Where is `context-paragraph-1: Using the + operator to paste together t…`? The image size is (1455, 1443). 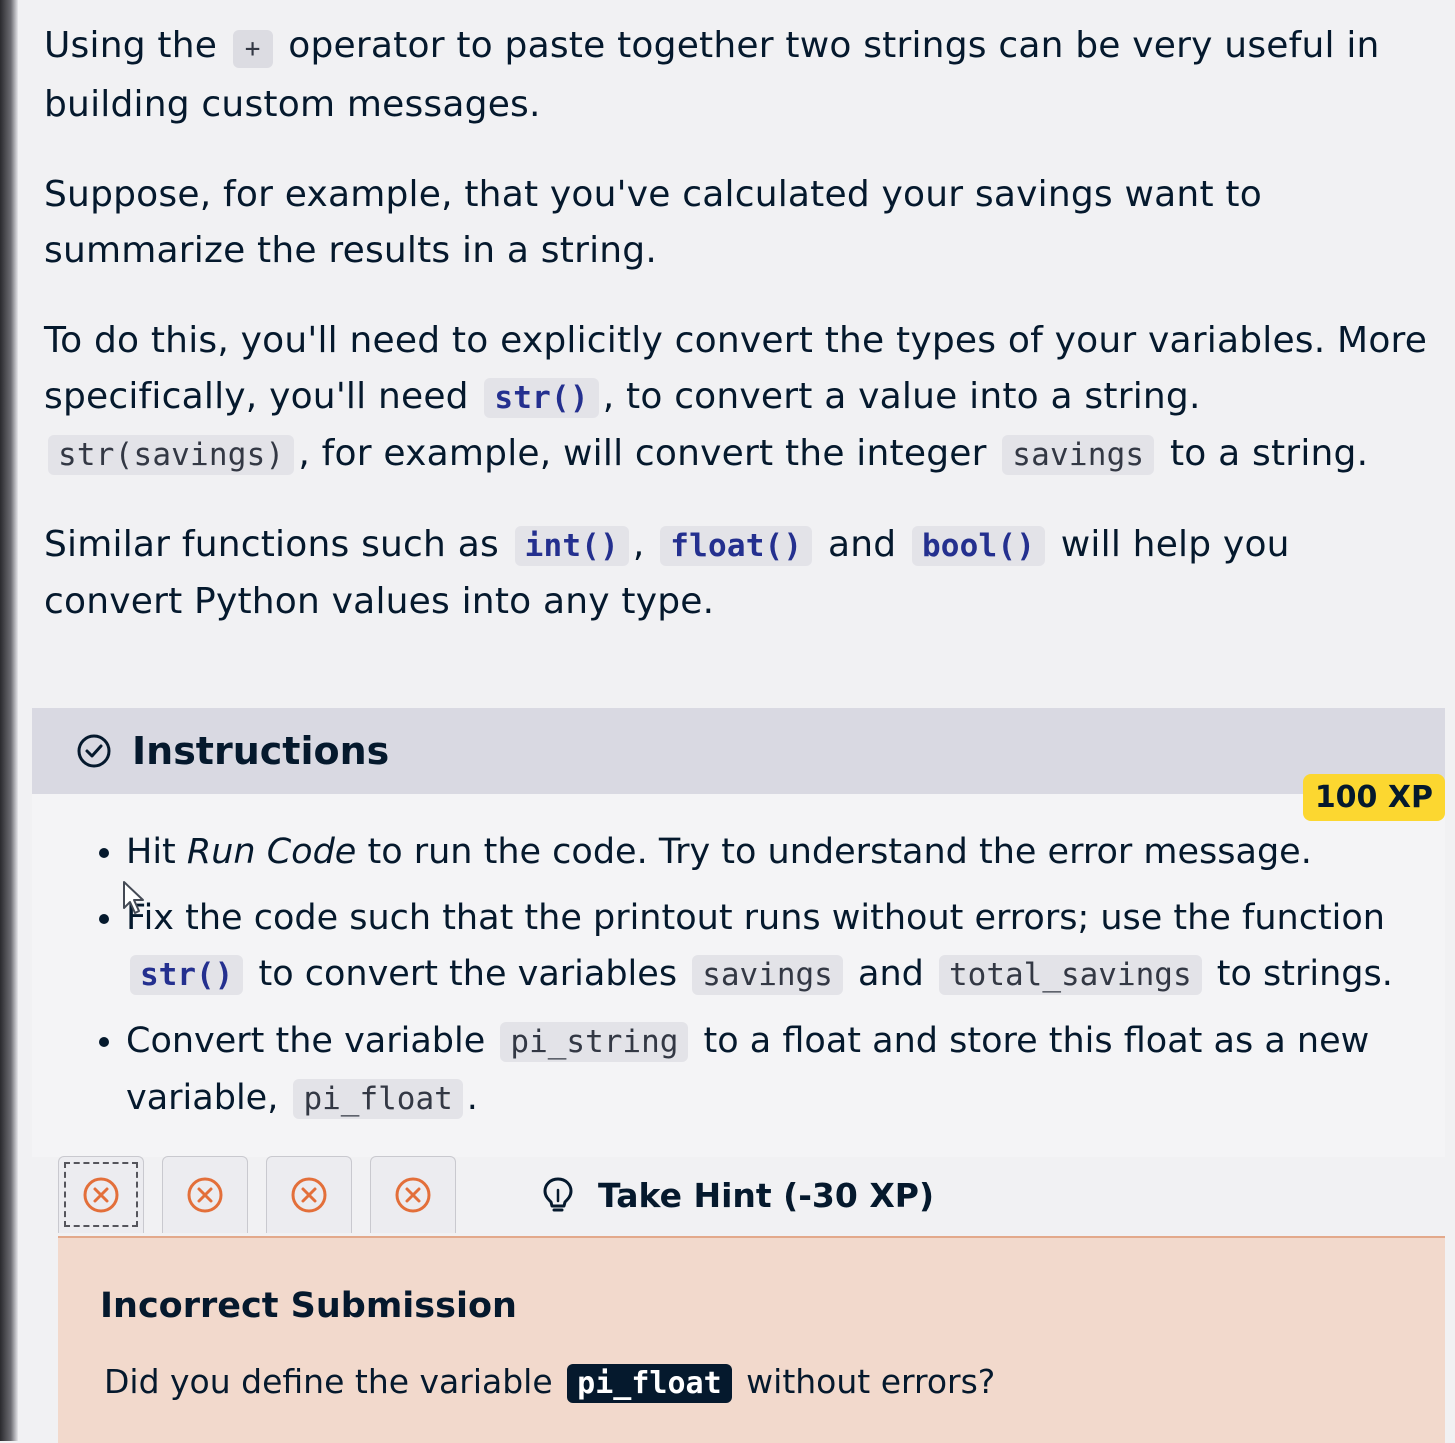 context-paragraph-1: Using the + operator to paste together t… is located at coordinates (739, 75).